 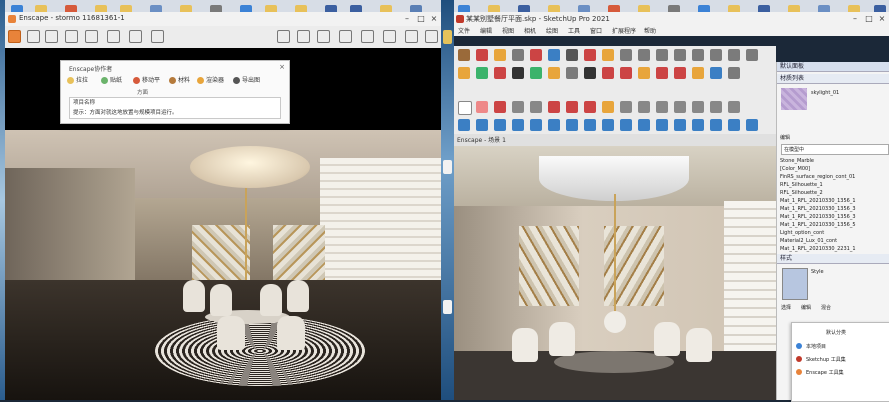 I want to click on material-list-item: [Color_M00], so click(x=795, y=169).